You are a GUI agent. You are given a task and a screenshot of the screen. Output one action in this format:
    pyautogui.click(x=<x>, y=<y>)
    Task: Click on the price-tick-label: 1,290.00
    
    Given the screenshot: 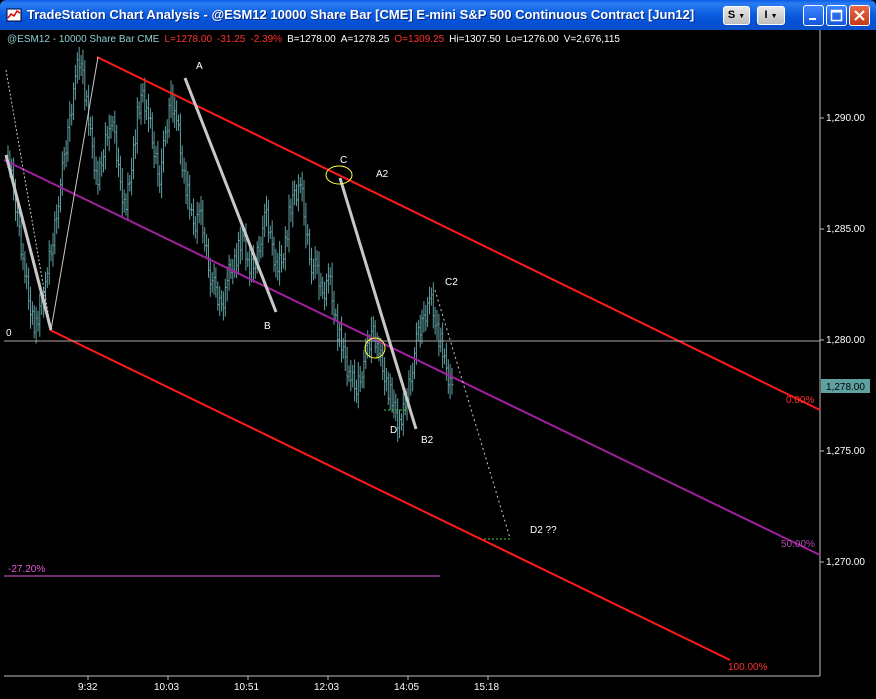 What is the action you would take?
    pyautogui.click(x=845, y=118)
    